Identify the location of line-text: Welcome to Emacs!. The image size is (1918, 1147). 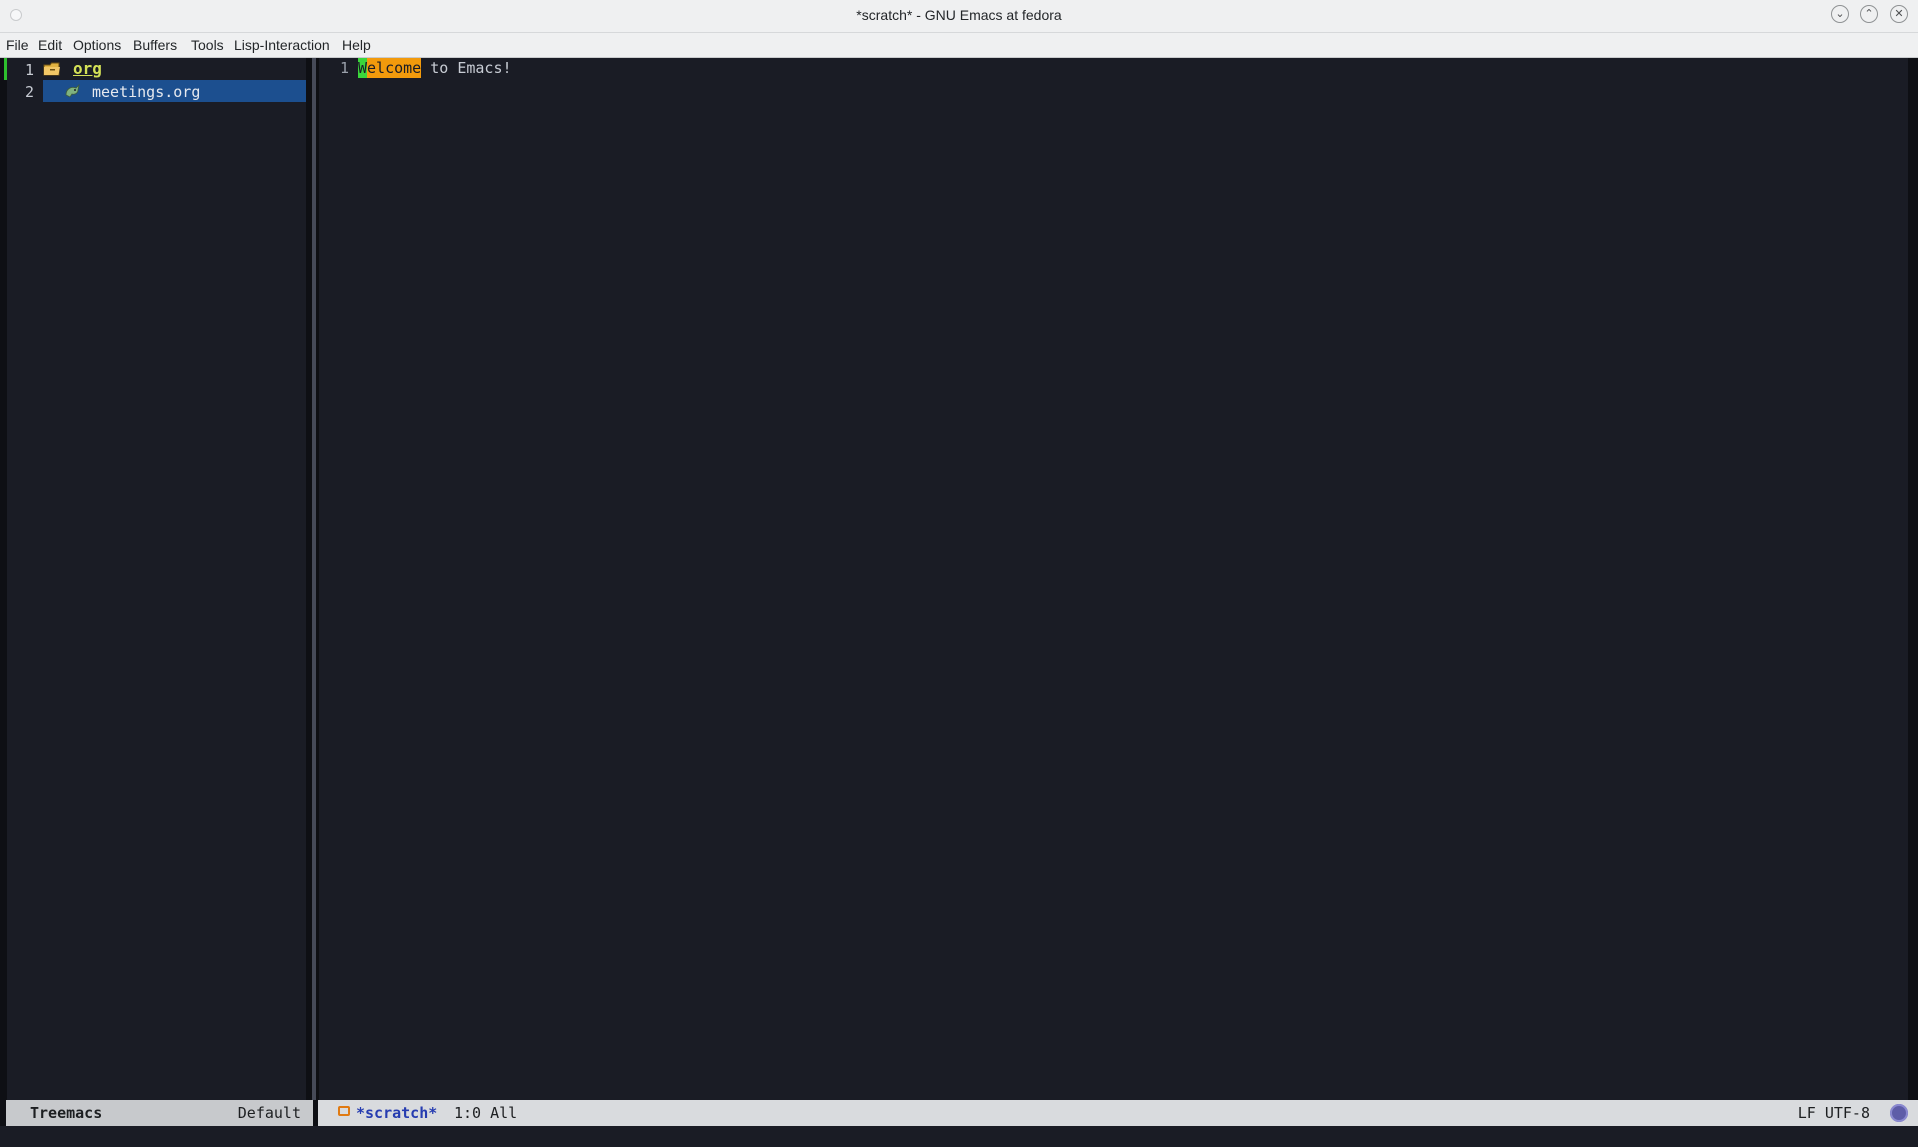
(435, 68).